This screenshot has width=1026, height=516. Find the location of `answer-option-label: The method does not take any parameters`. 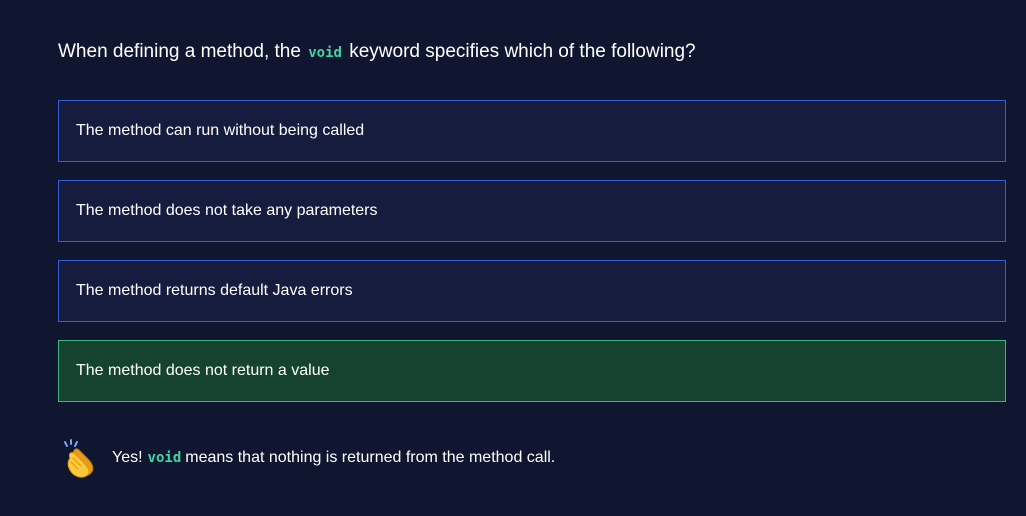

answer-option-label: The method does not take any parameters is located at coordinates (227, 210).